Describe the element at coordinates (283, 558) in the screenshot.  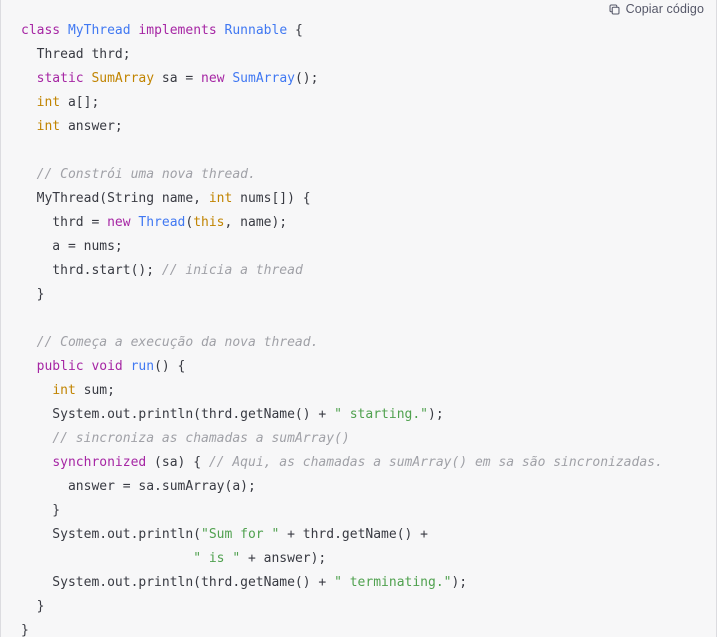
I see `code-token: + answer);` at that location.